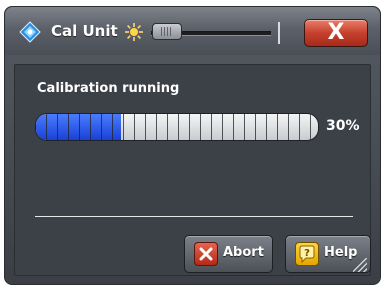 The image size is (387, 289). I want to click on x-icon, so click(206, 254).